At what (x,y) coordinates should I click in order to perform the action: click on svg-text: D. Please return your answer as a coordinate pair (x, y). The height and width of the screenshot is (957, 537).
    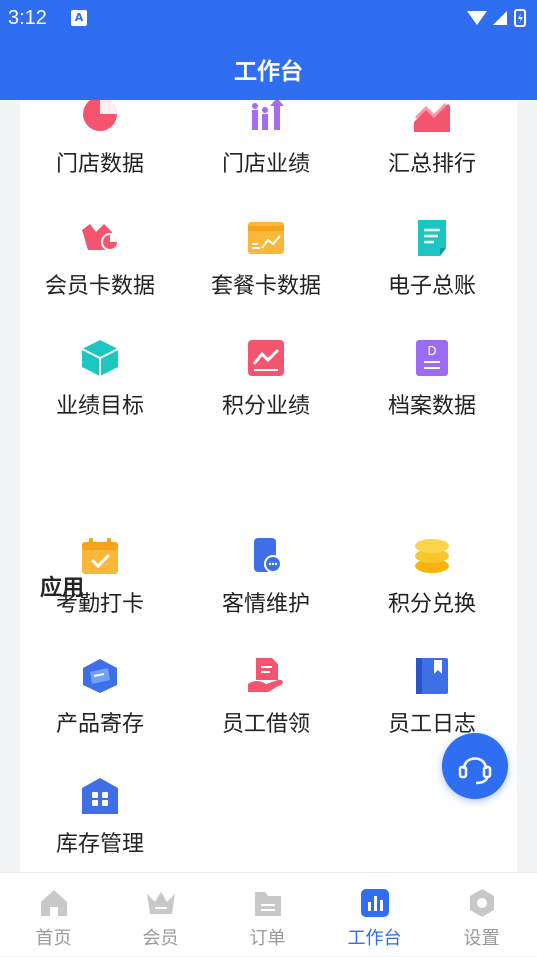
    Looking at the image, I should click on (431, 351).